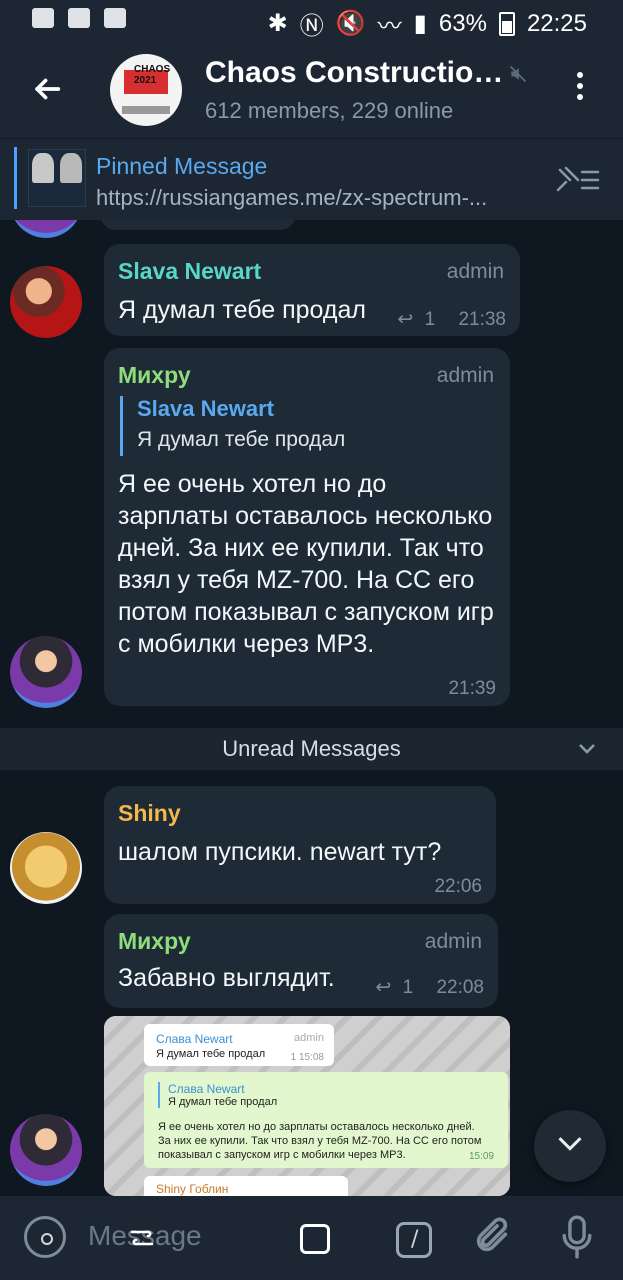 The image size is (623, 1280). I want to click on avatar, so click(46, 229).